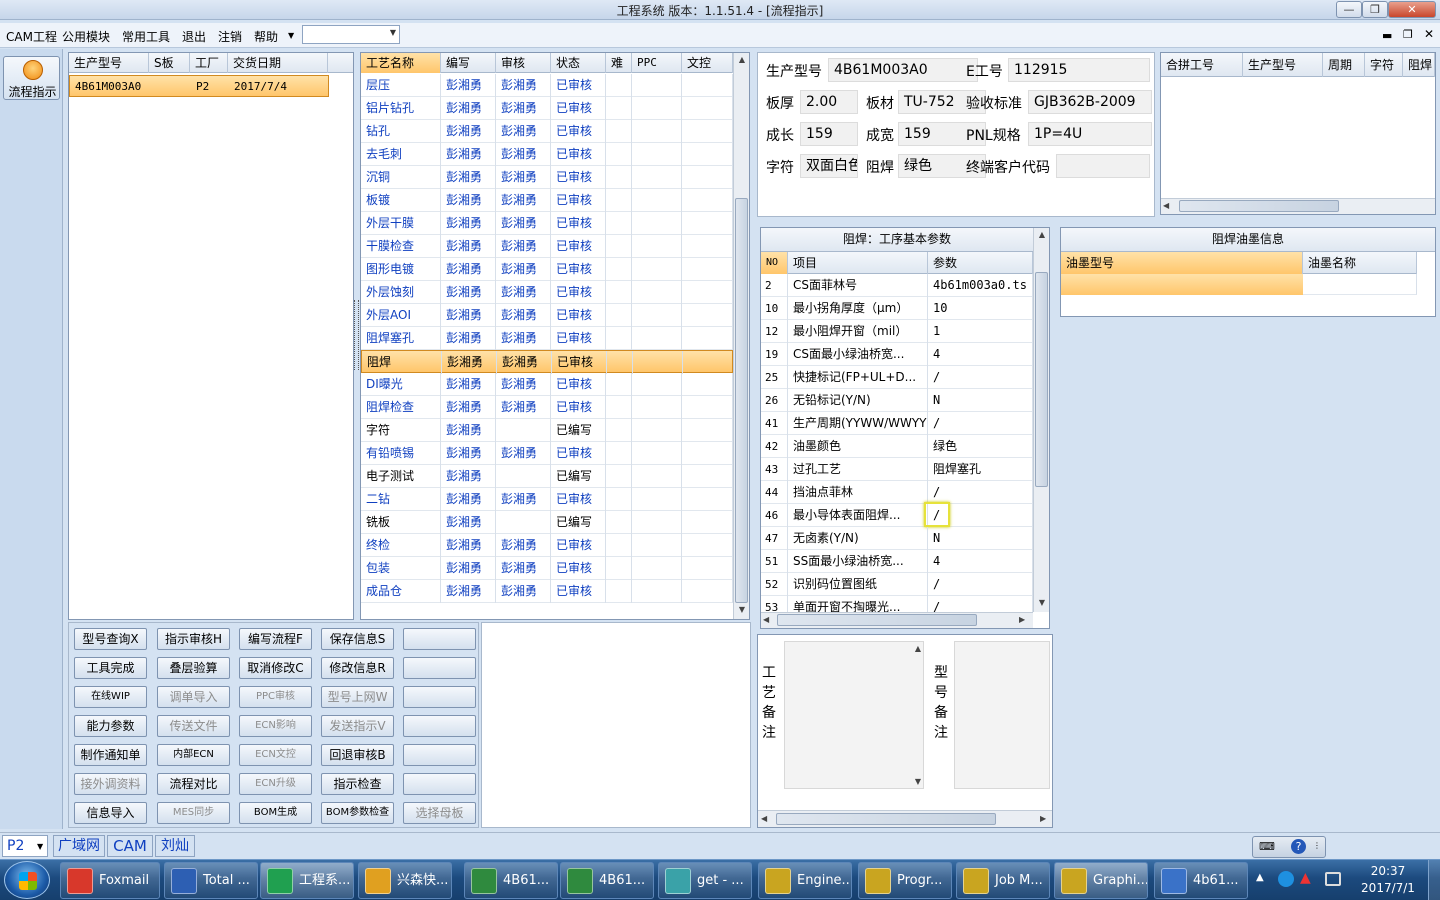 Image resolution: width=1440 pixels, height=900 pixels. I want to click on menu-help: 帮助, so click(266, 36).